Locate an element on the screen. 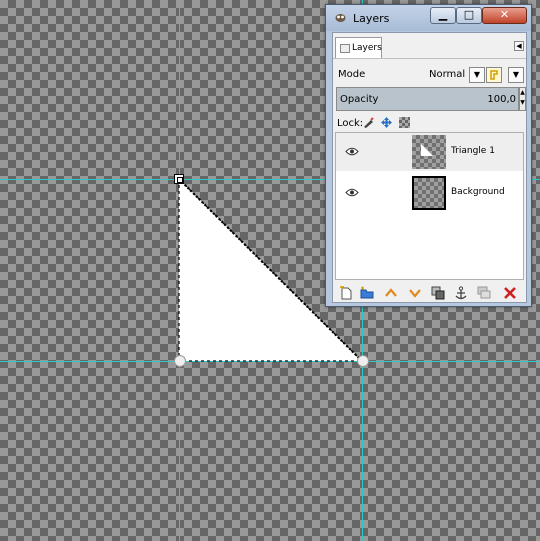 The image size is (540, 541). anchor-layer-icon is located at coordinates (461, 293).